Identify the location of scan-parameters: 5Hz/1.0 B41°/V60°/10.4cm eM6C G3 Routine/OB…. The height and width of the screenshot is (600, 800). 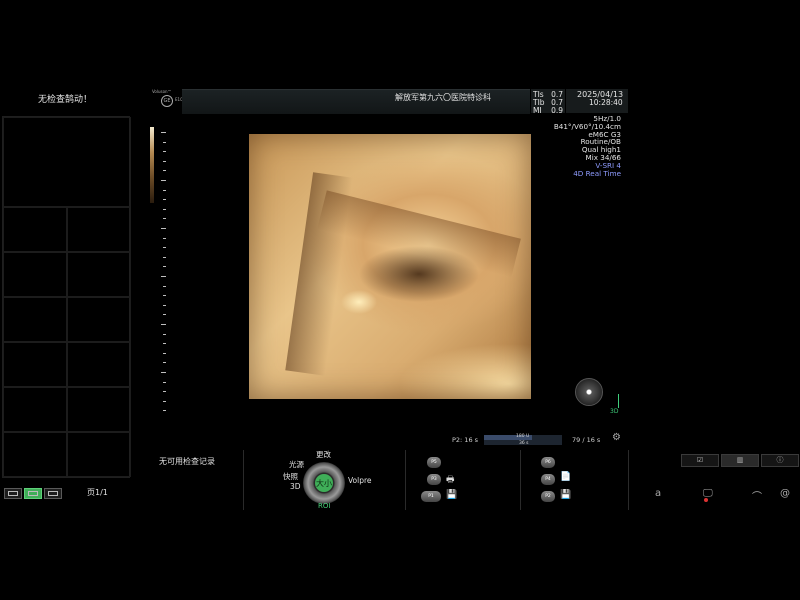
(587, 146).